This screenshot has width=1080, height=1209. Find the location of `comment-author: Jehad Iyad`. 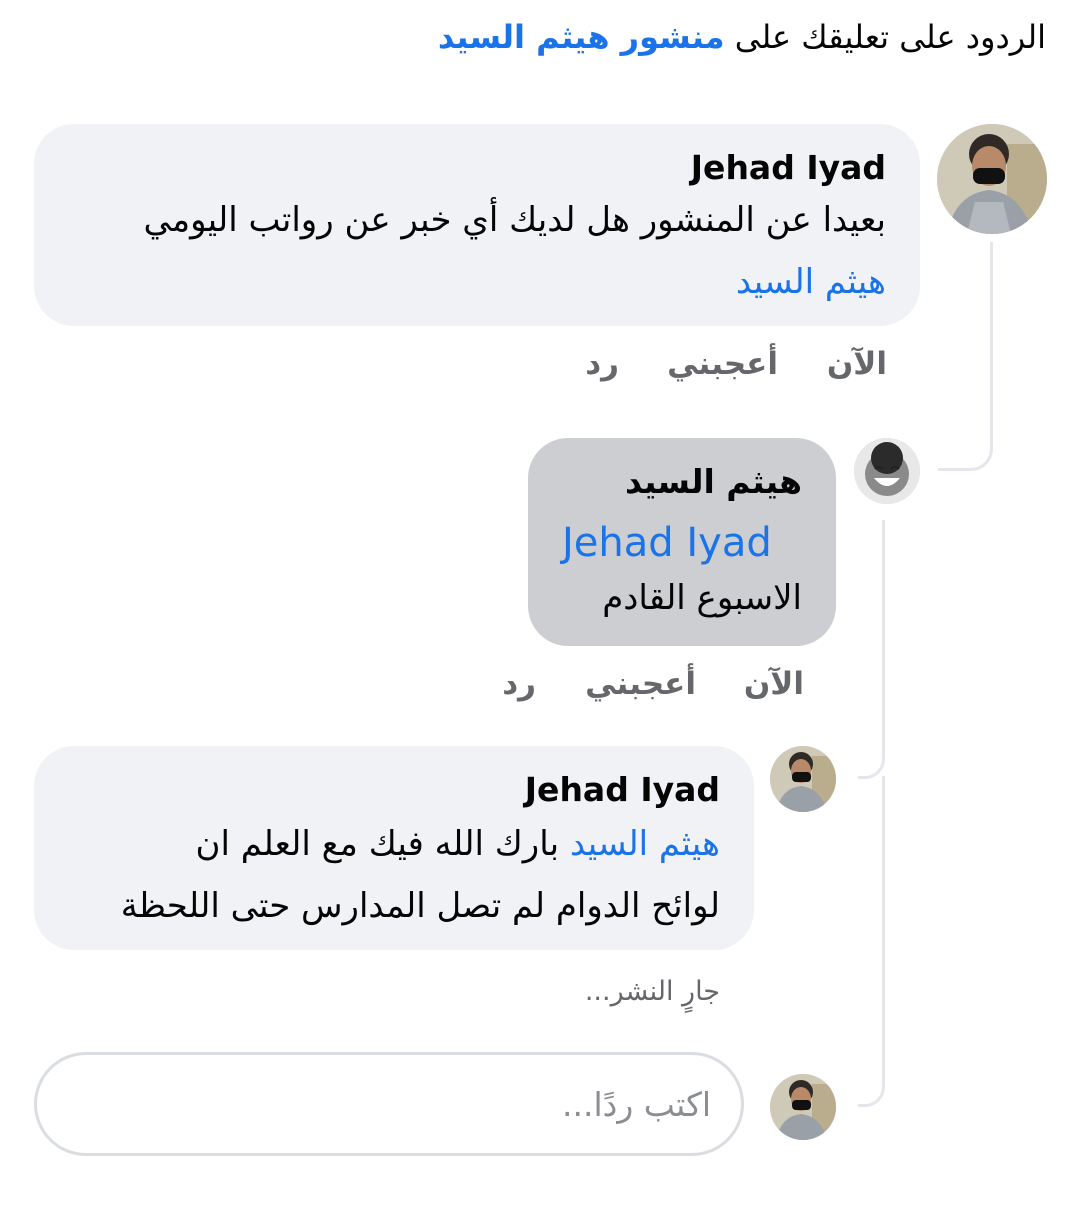

comment-author: Jehad Iyad is located at coordinates (788, 167).